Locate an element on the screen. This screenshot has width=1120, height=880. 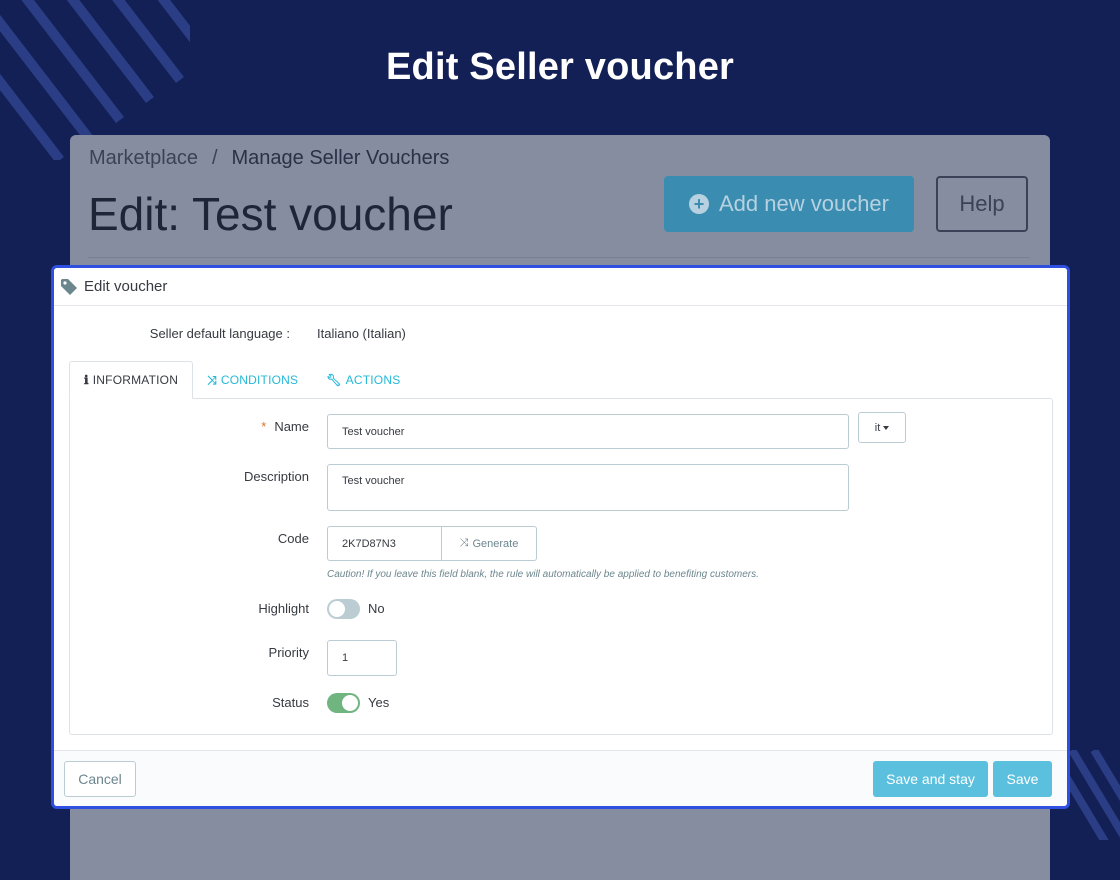
save-and-stay-button: Save and stay is located at coordinates (930, 779).